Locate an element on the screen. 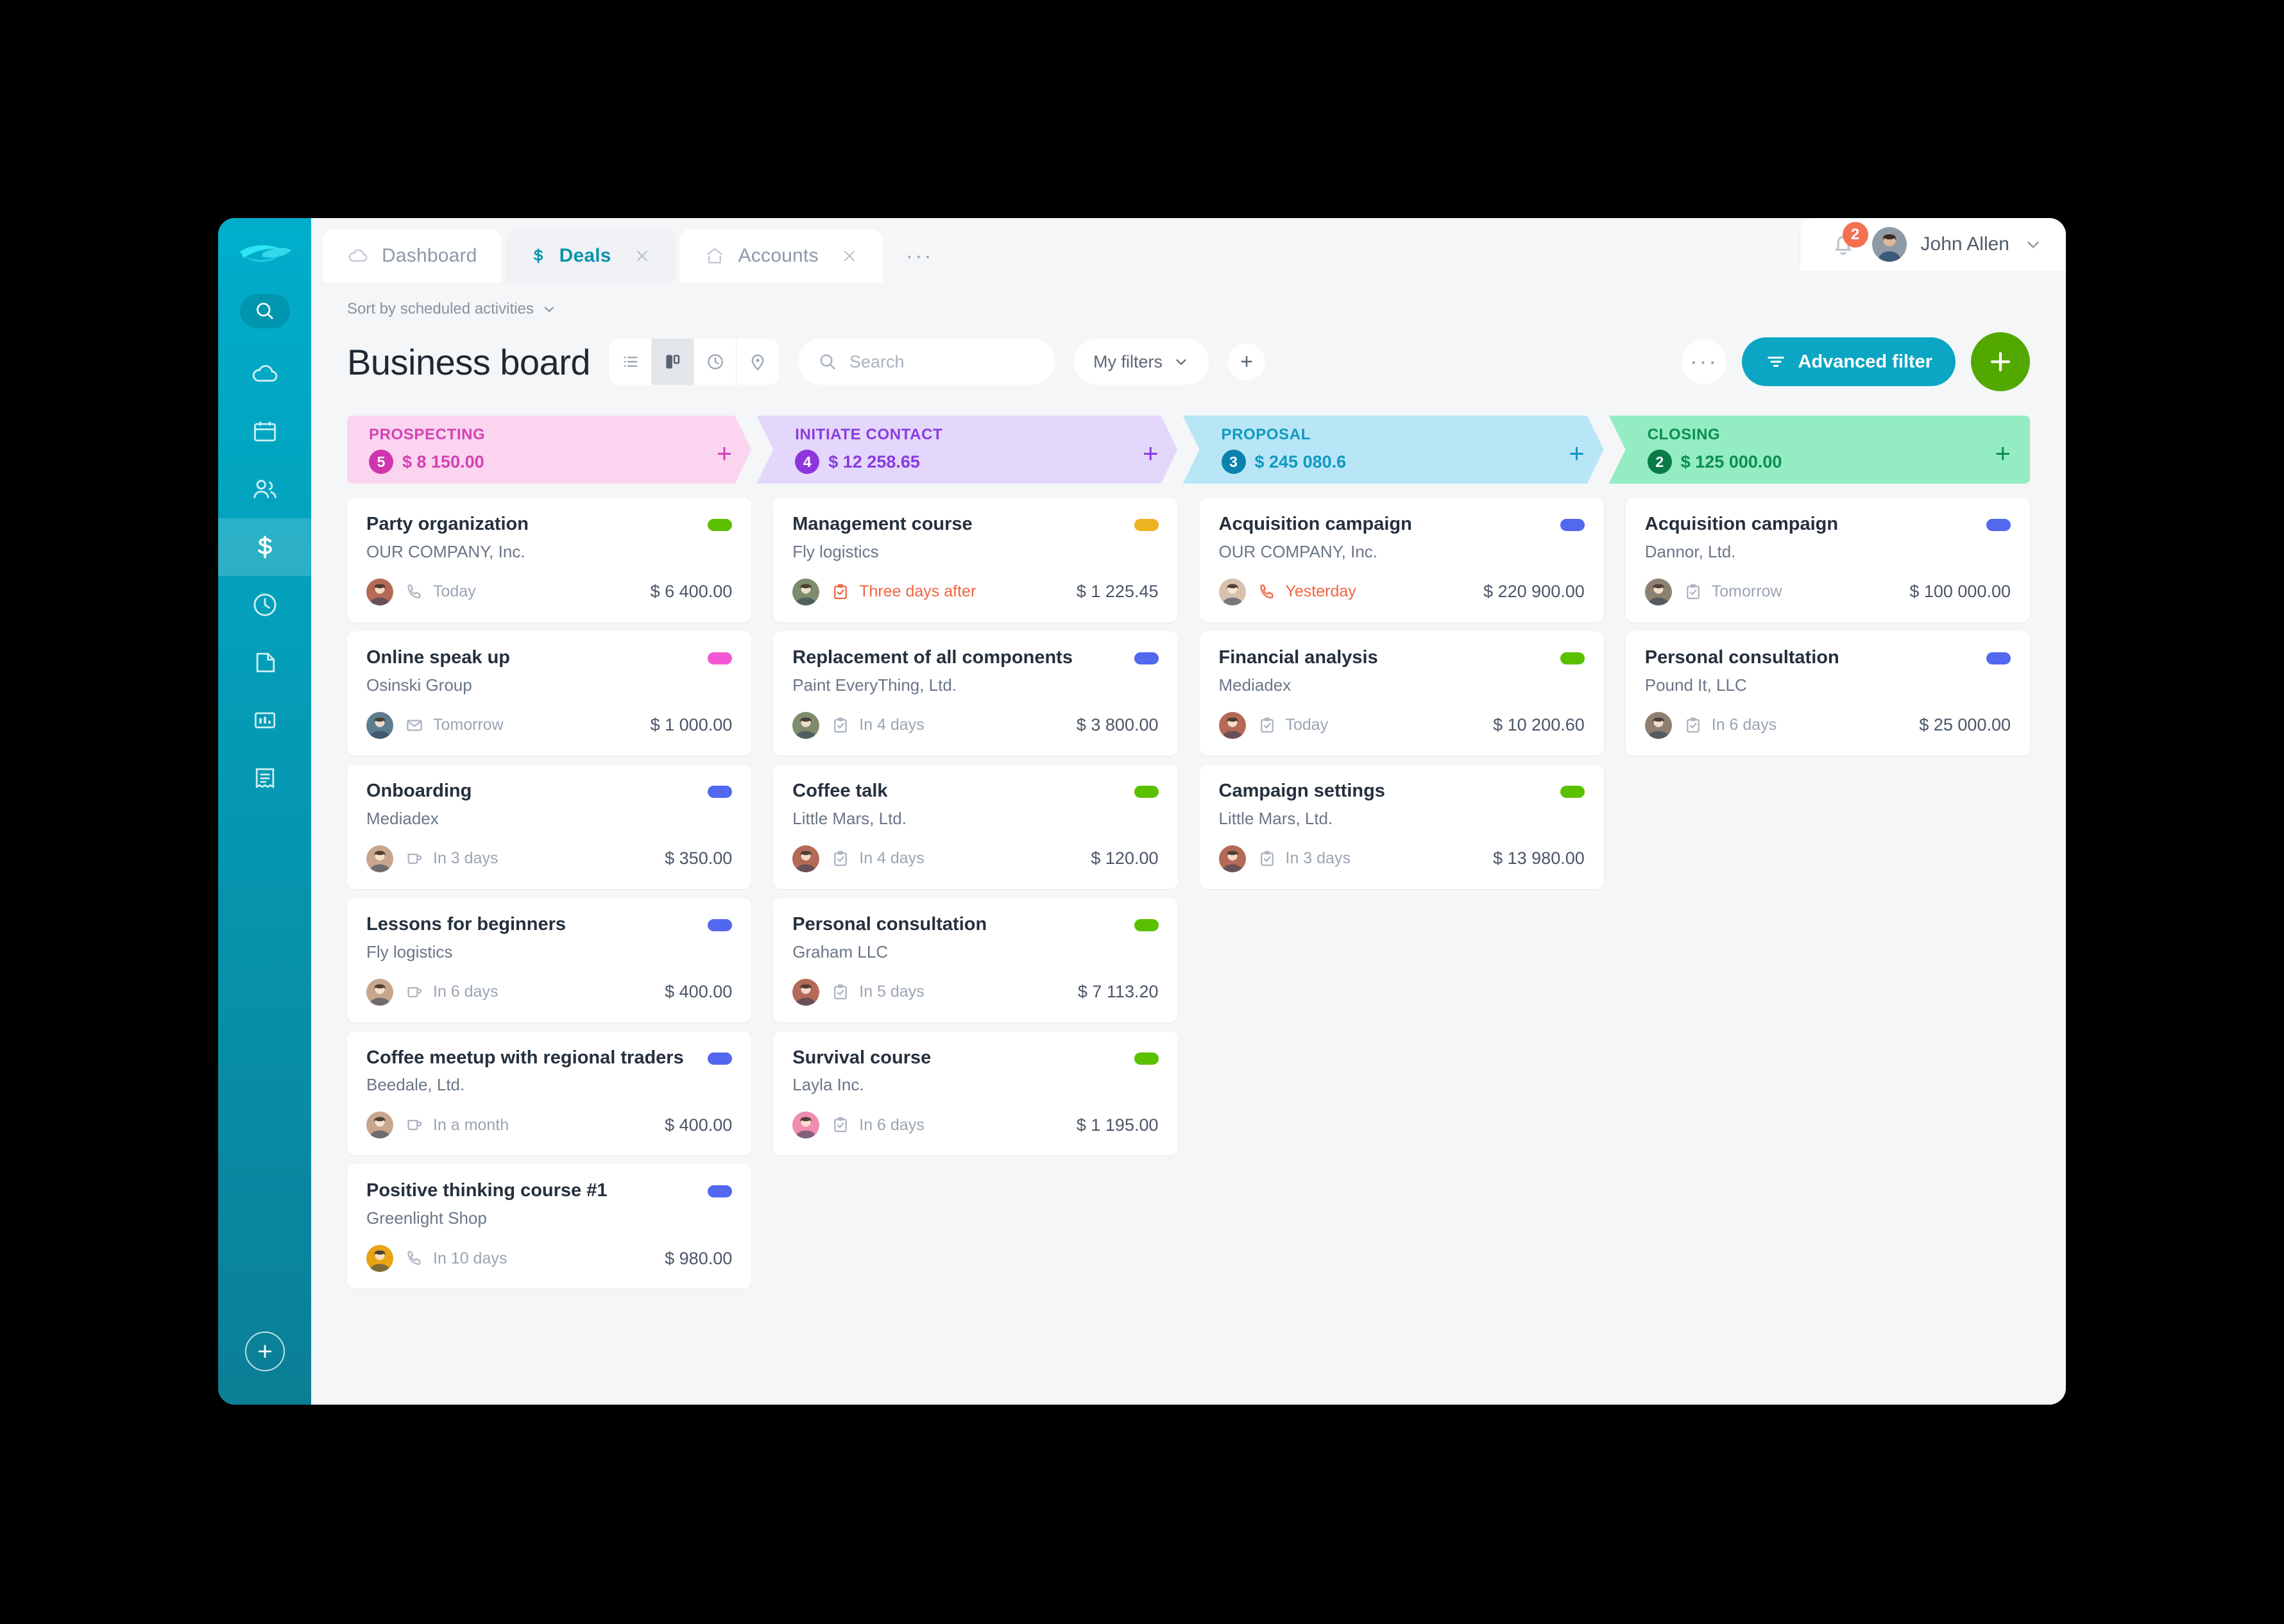  sidebar-item-deals is located at coordinates (264, 547).